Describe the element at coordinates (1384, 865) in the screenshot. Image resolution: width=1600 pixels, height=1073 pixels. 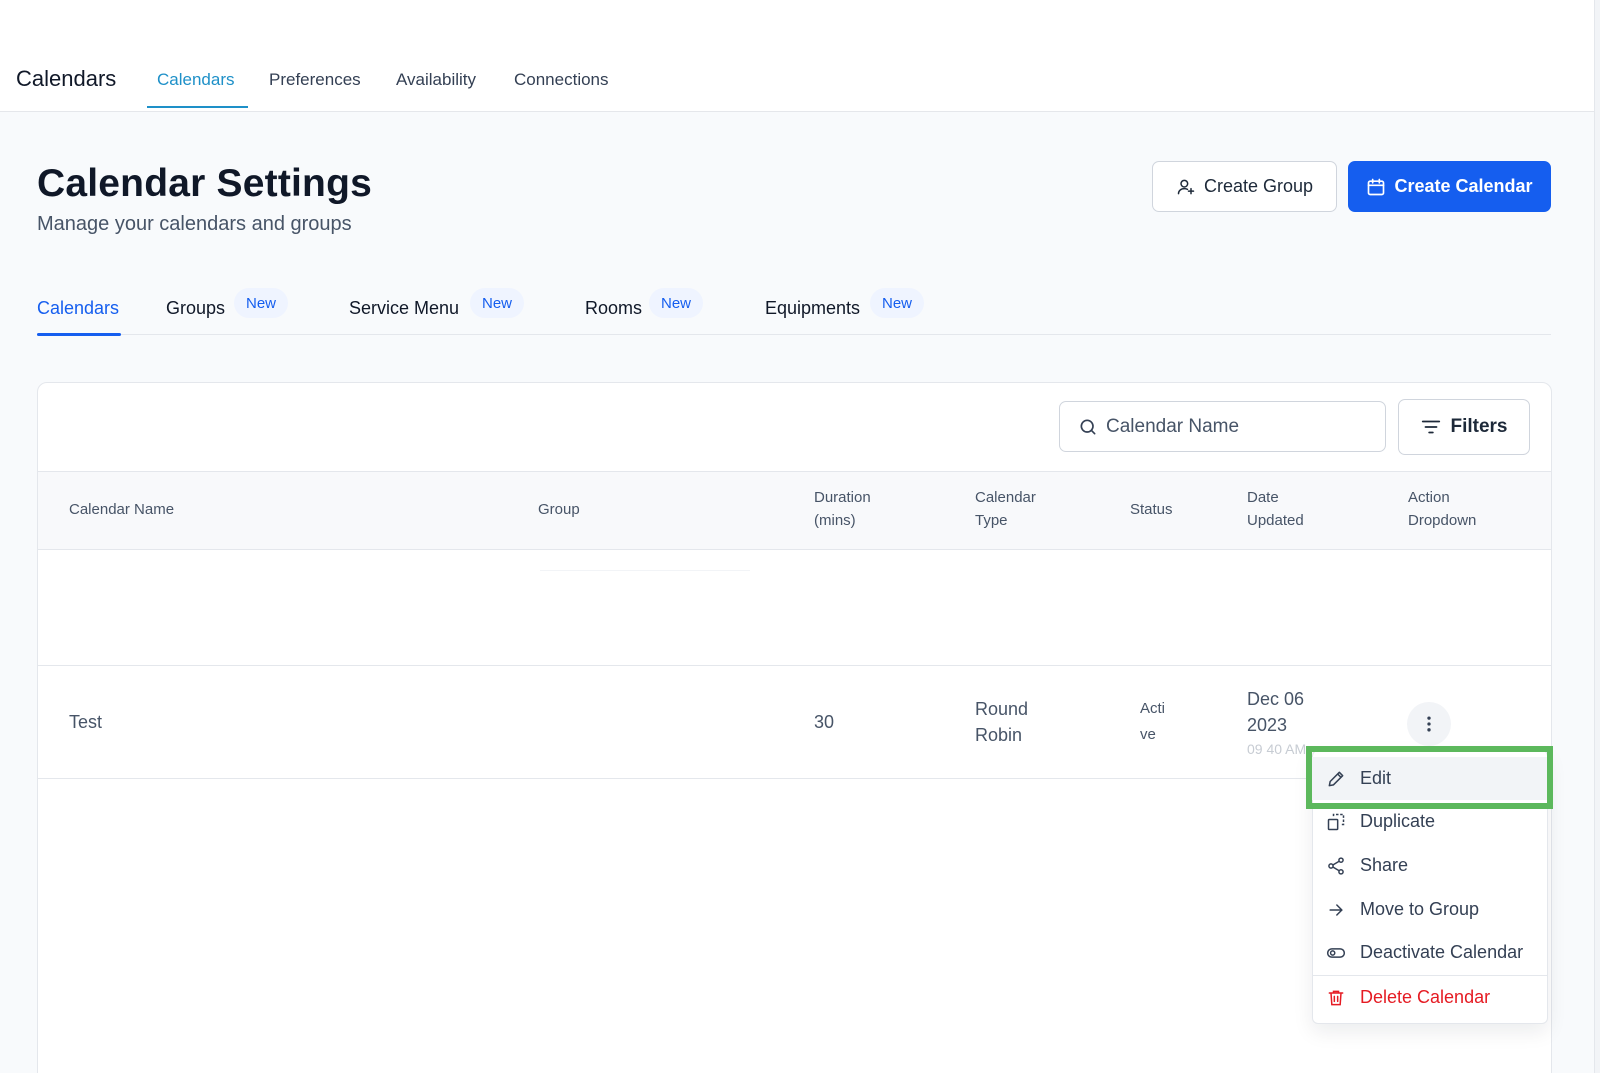
I see `menu-item-label: Share` at that location.